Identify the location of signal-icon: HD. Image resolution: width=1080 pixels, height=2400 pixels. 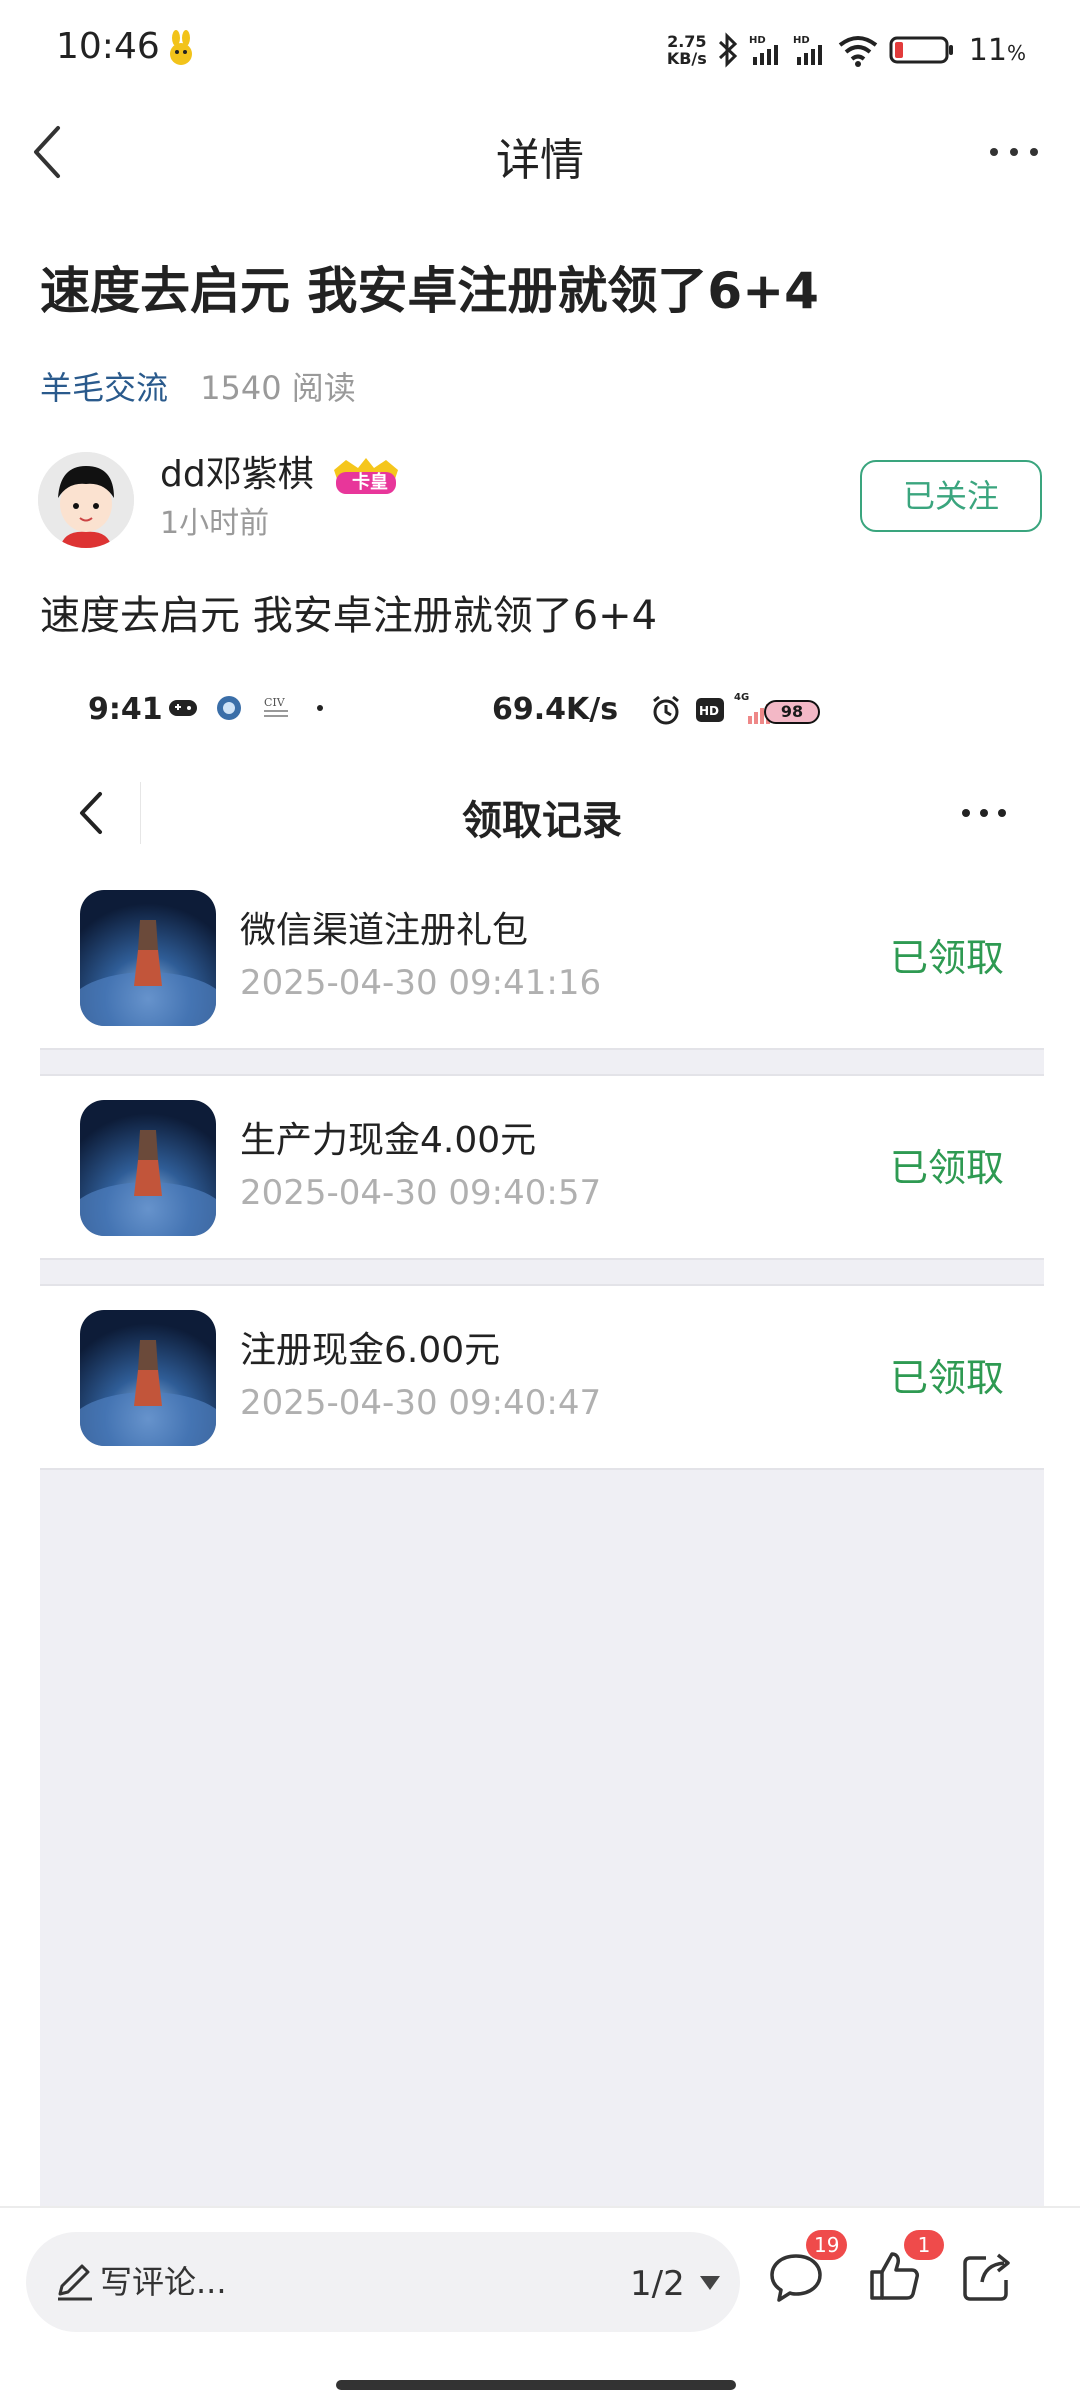
(763, 50).